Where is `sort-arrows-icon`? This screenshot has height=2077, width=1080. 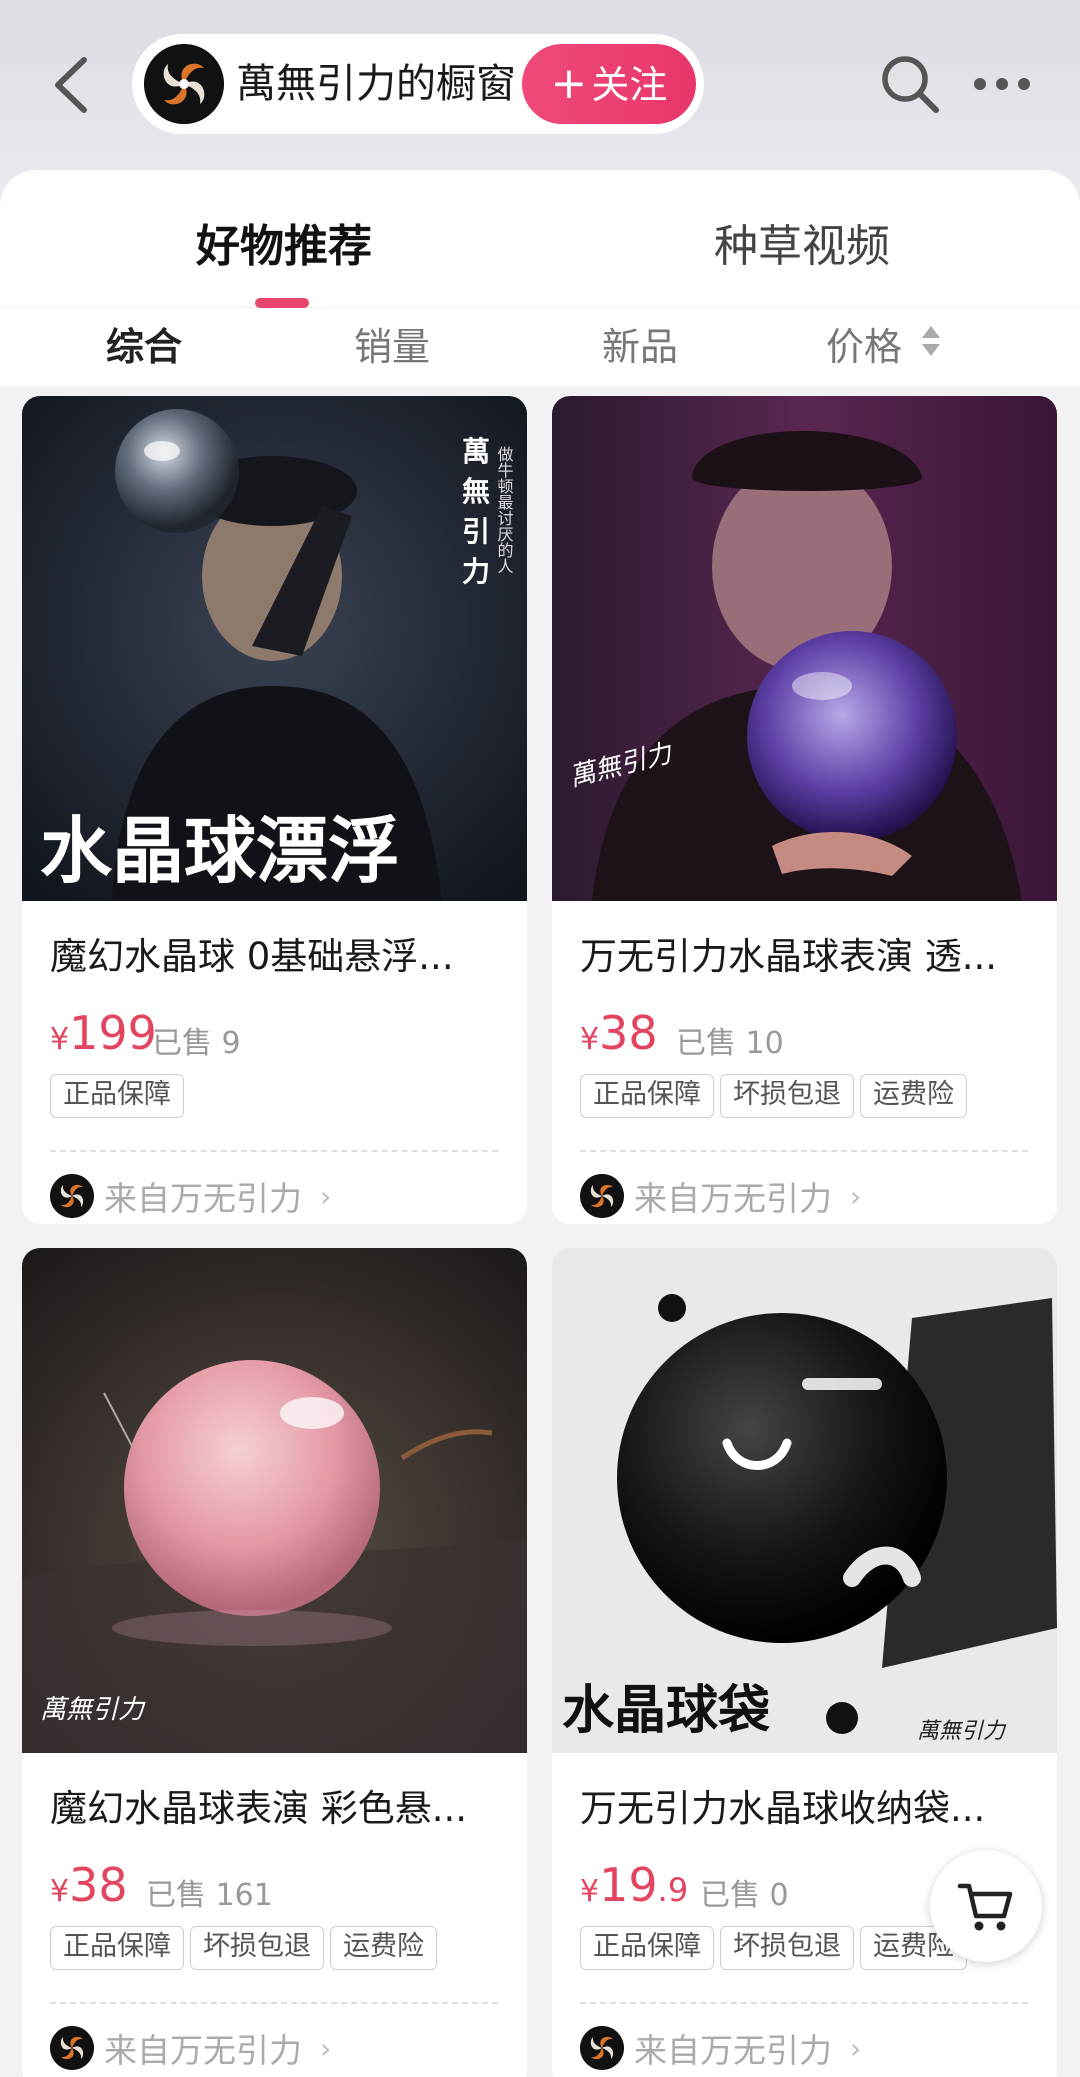 sort-arrows-icon is located at coordinates (931, 341).